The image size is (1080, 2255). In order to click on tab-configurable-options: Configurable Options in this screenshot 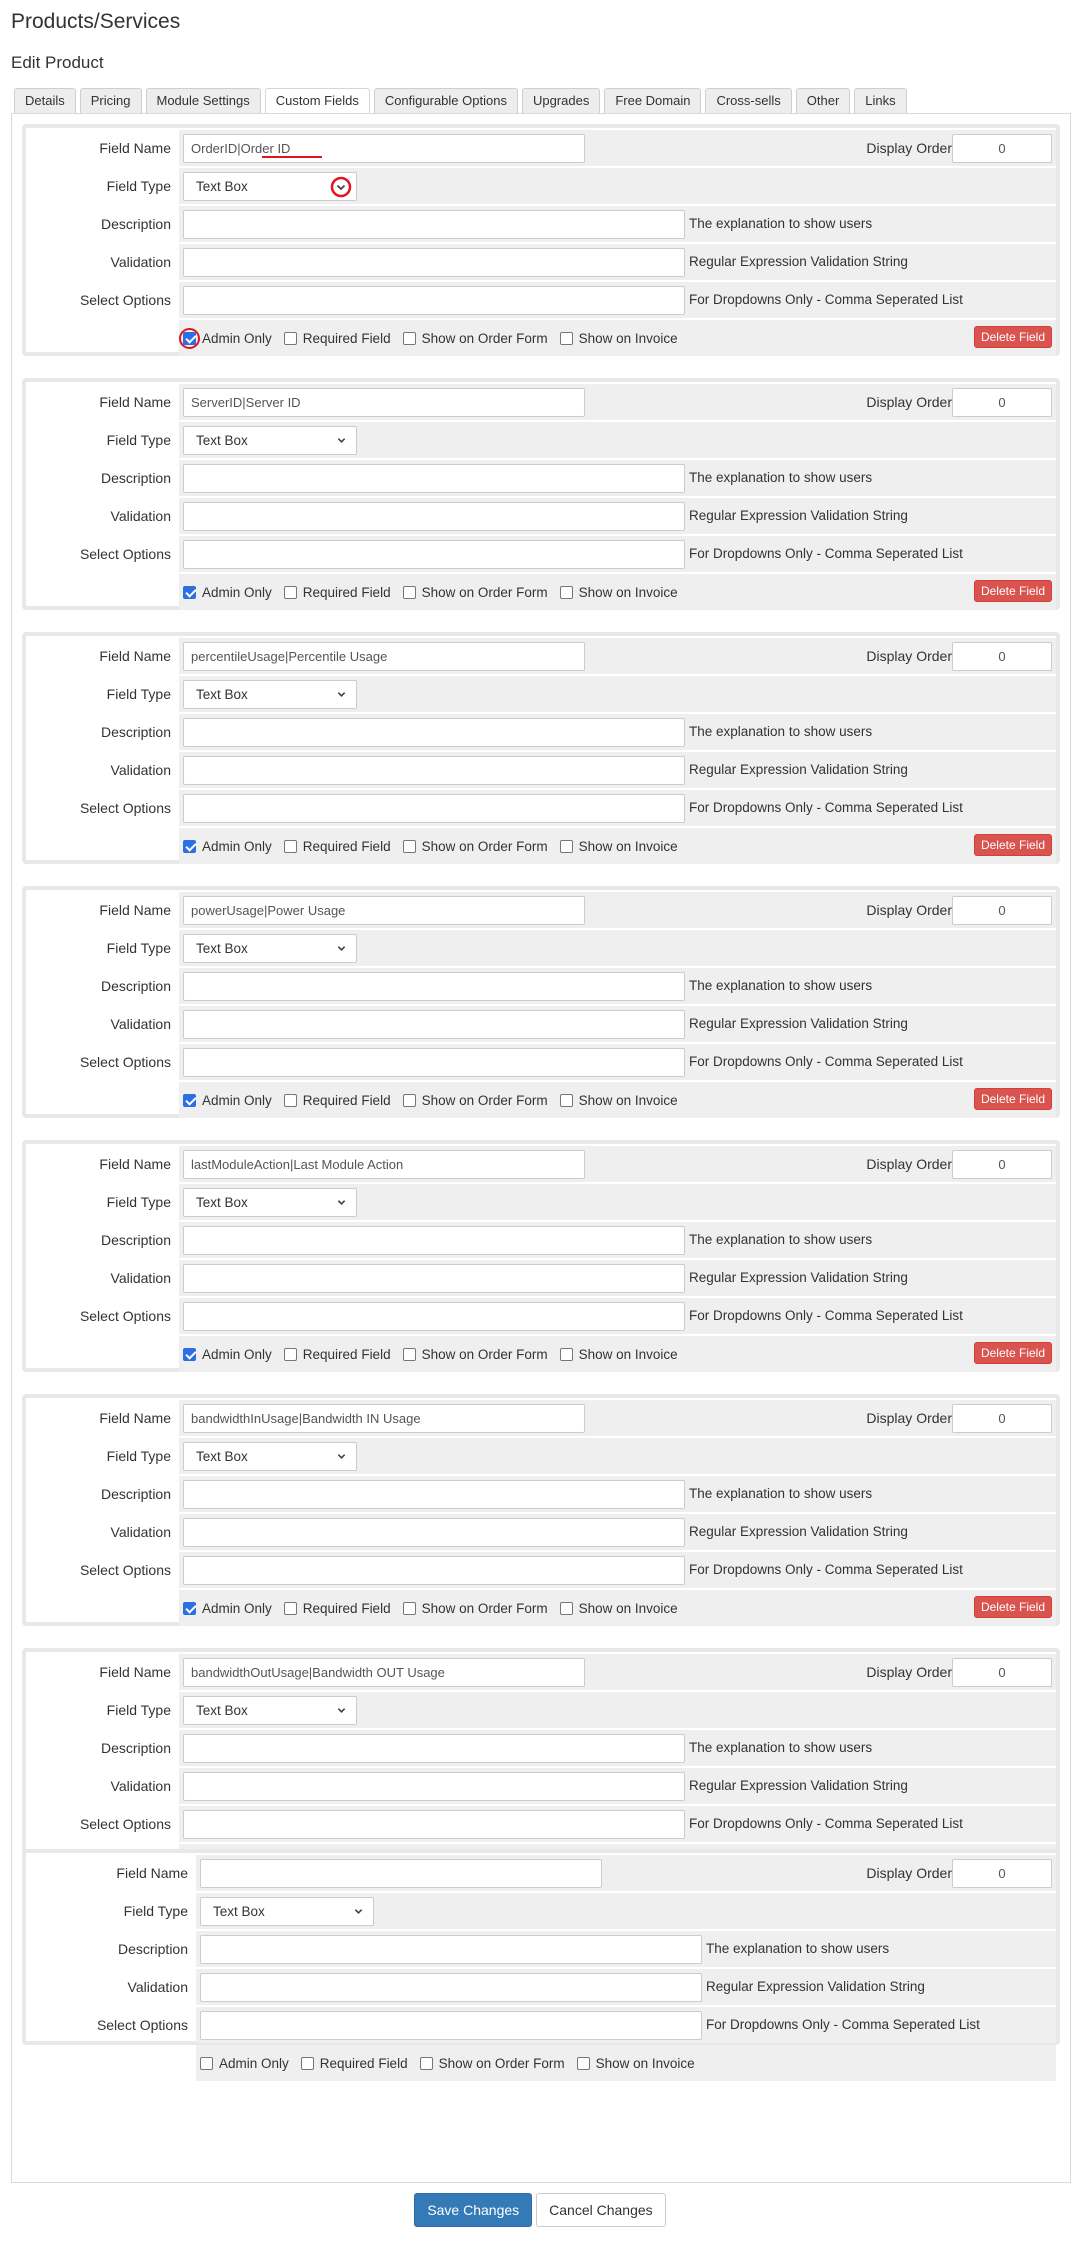, I will do `click(445, 100)`.